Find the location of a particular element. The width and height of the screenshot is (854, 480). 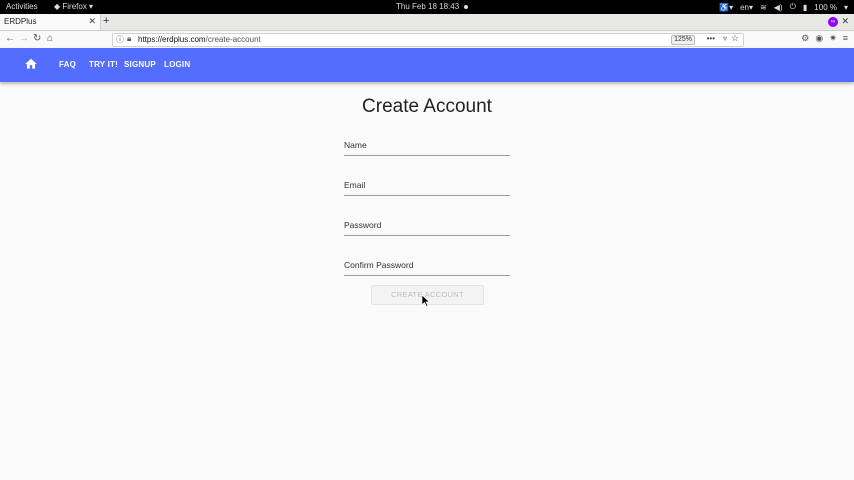

app-menu: ◆ Firefox ▾ is located at coordinates (73, 6).